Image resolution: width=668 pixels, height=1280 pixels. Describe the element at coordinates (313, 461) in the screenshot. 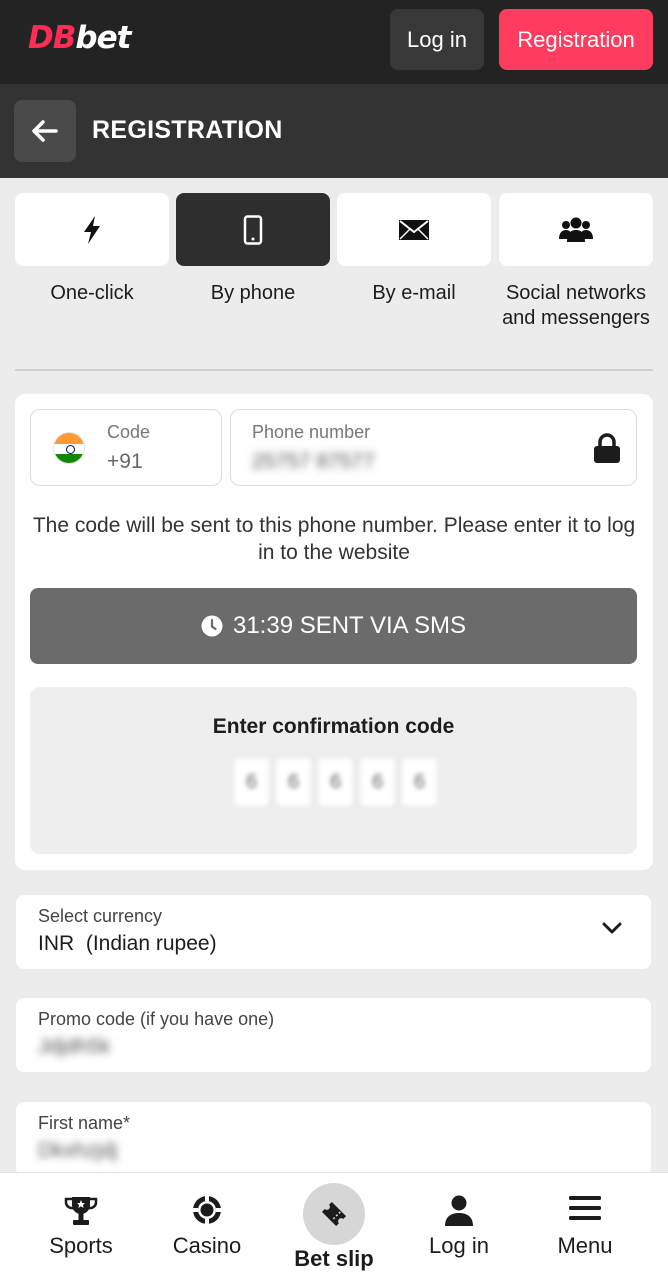

I see `phone-number-value: 25757 87577` at that location.